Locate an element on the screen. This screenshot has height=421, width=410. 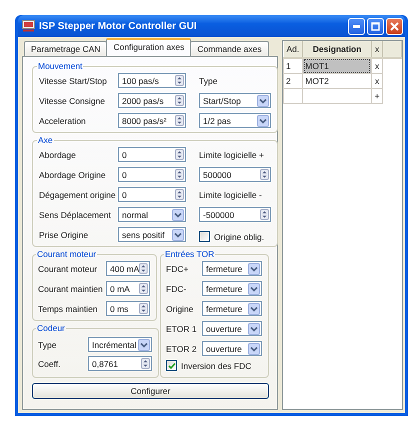
dropdown: normal is located at coordinates (152, 214).